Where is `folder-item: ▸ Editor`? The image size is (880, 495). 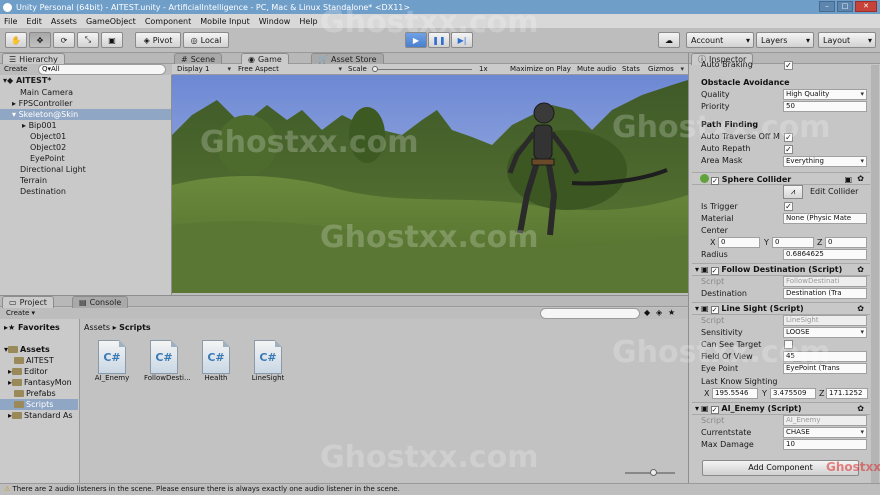 folder-item: ▸ Editor is located at coordinates (39, 371).